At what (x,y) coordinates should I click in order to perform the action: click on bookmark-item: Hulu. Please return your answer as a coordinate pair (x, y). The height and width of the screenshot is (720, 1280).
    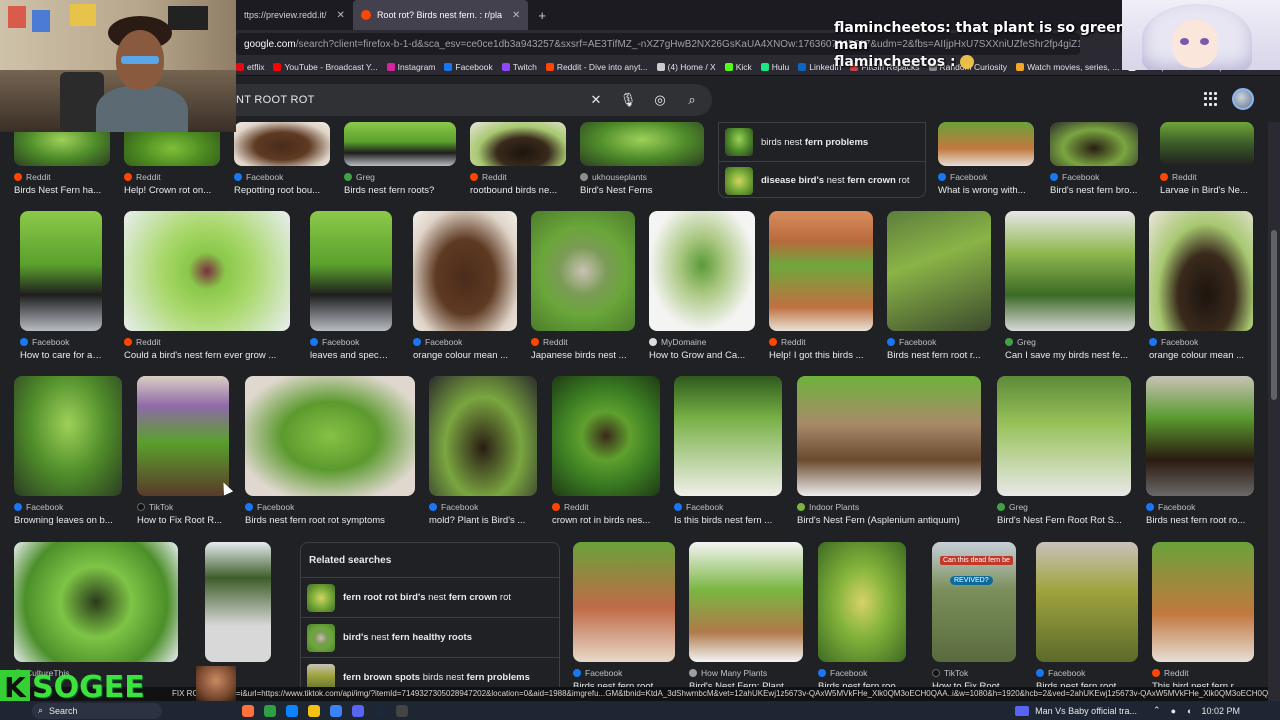
    Looking at the image, I should click on (774, 67).